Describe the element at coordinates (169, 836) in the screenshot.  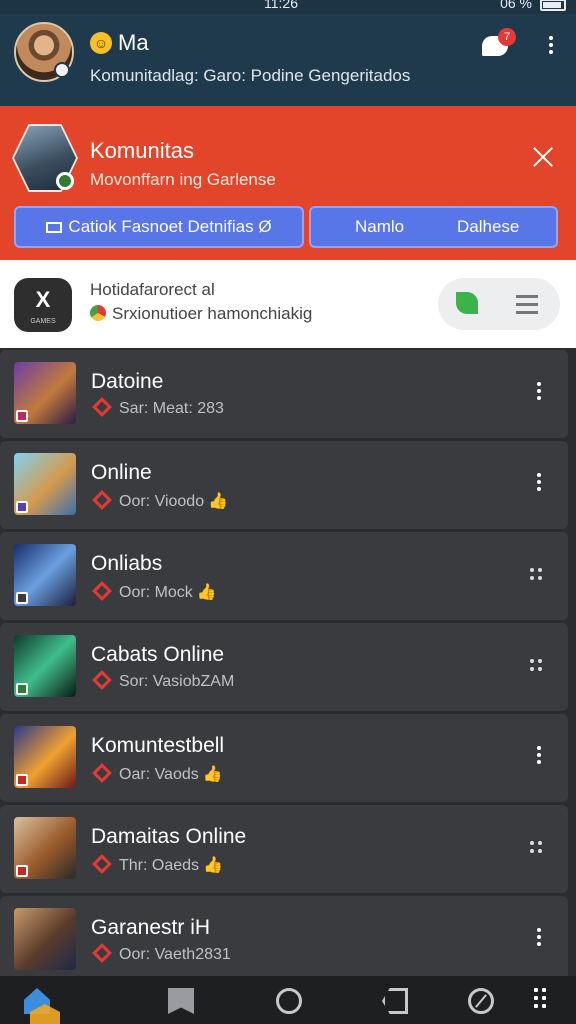
I see `game-title: Damaitas Online` at that location.